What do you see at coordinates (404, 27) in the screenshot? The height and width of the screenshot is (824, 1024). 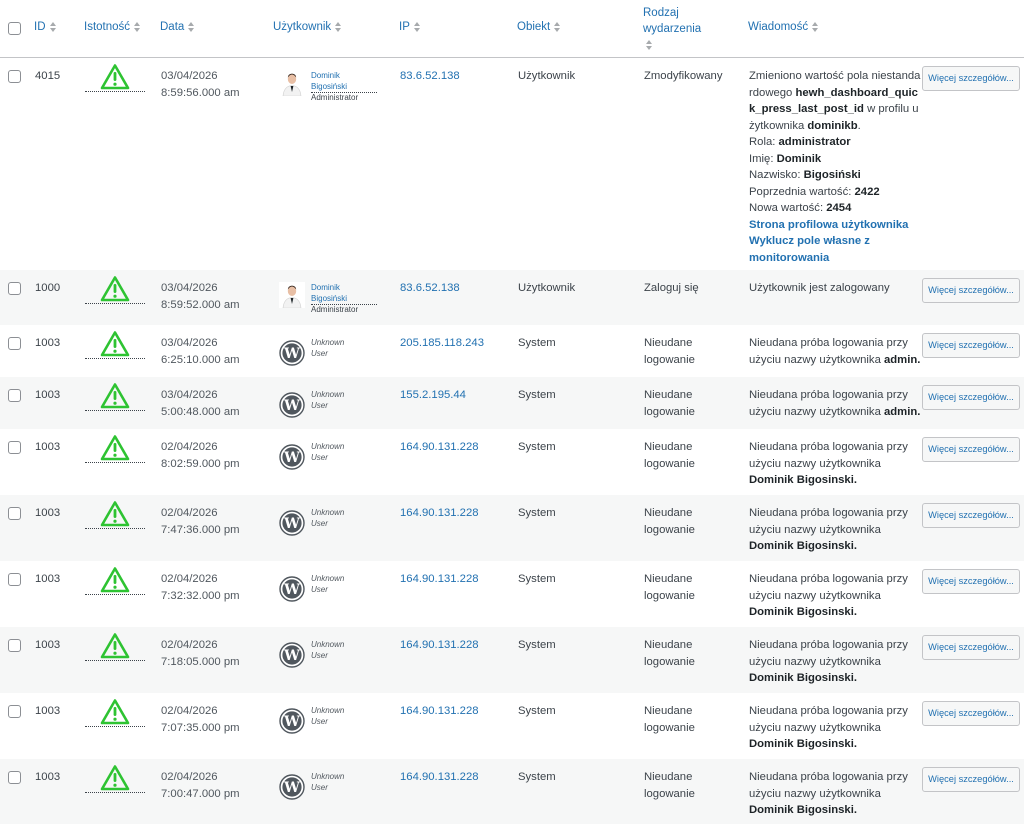 I see `column-header-ip-label: IP` at bounding box center [404, 27].